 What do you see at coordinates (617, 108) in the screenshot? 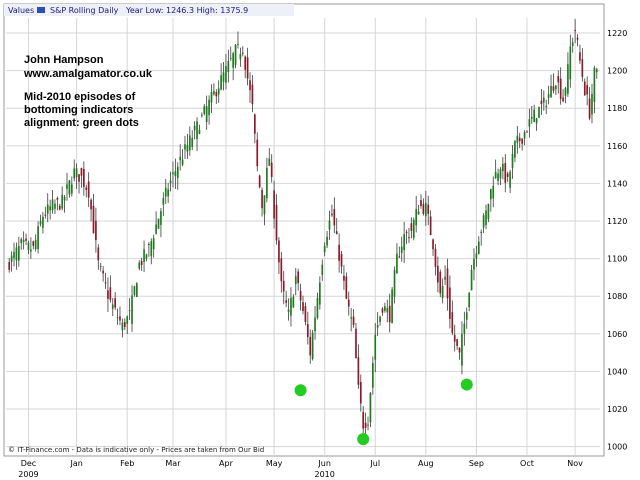
I see `y-tick-label: 1180` at bounding box center [617, 108].